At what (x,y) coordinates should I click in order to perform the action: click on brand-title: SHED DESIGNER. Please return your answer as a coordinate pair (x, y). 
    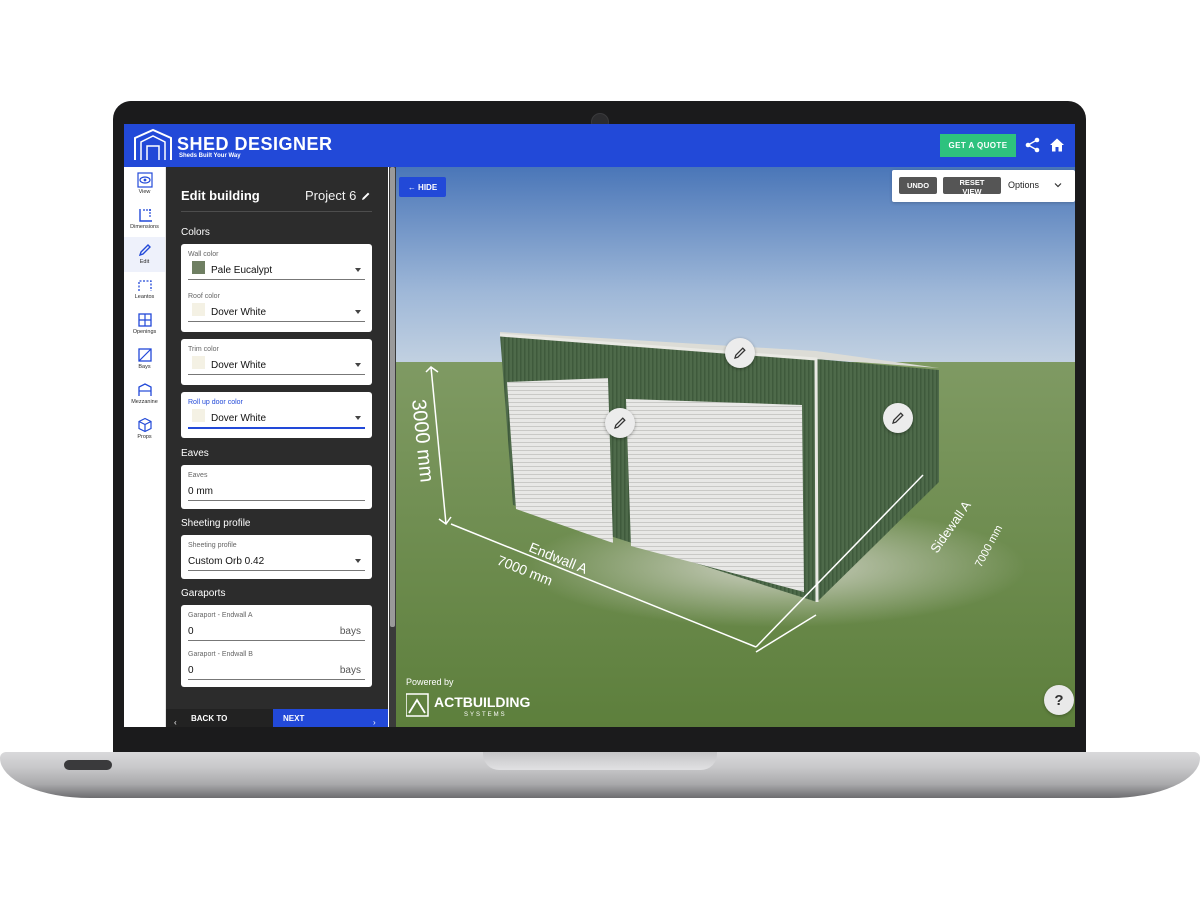
    Looking at the image, I should click on (255, 144).